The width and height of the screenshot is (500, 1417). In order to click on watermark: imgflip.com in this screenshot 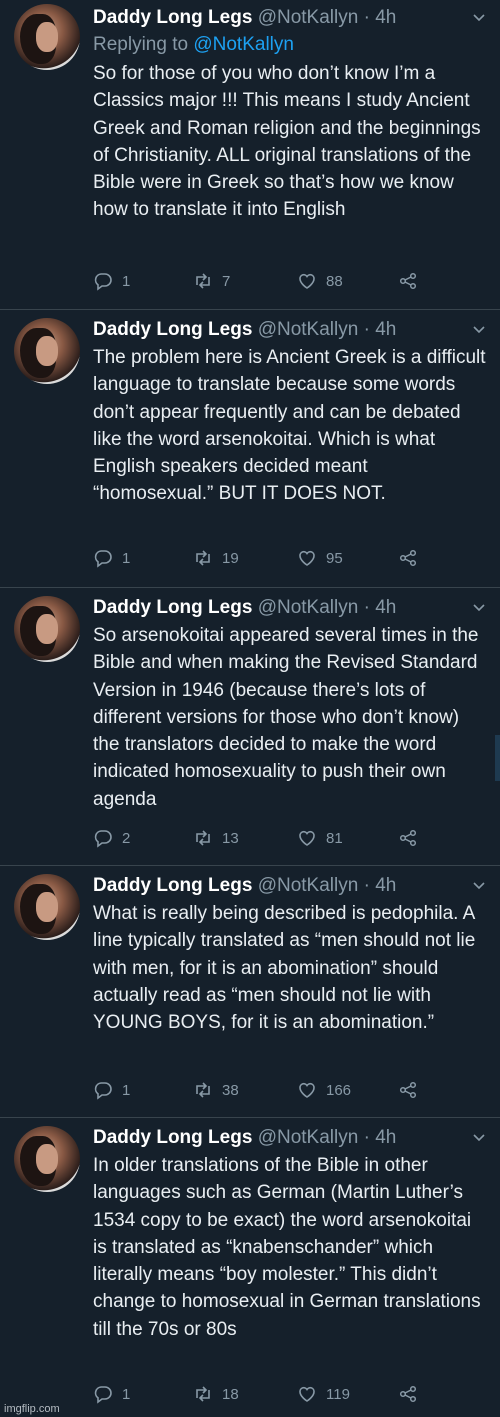, I will do `click(32, 1409)`.